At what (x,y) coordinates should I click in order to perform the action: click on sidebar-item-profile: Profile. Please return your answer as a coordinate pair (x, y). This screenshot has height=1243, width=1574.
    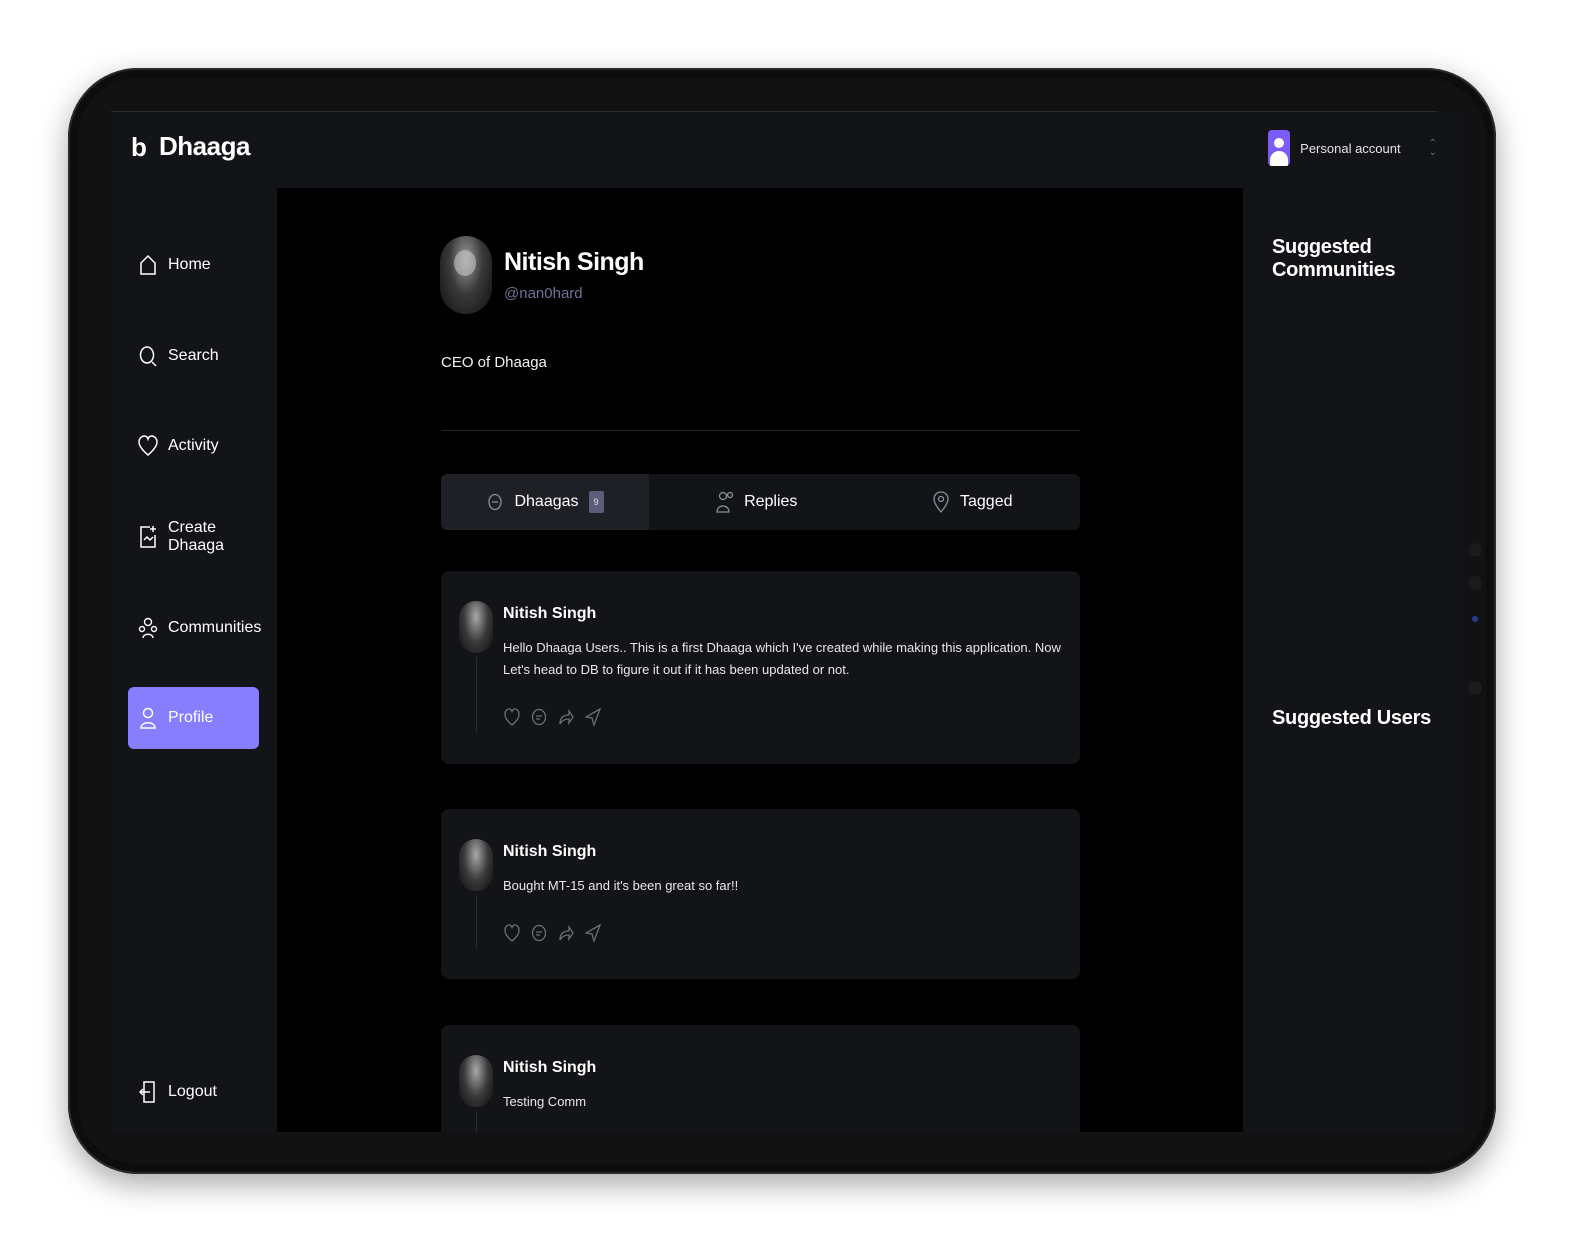
    Looking at the image, I should click on (193, 718).